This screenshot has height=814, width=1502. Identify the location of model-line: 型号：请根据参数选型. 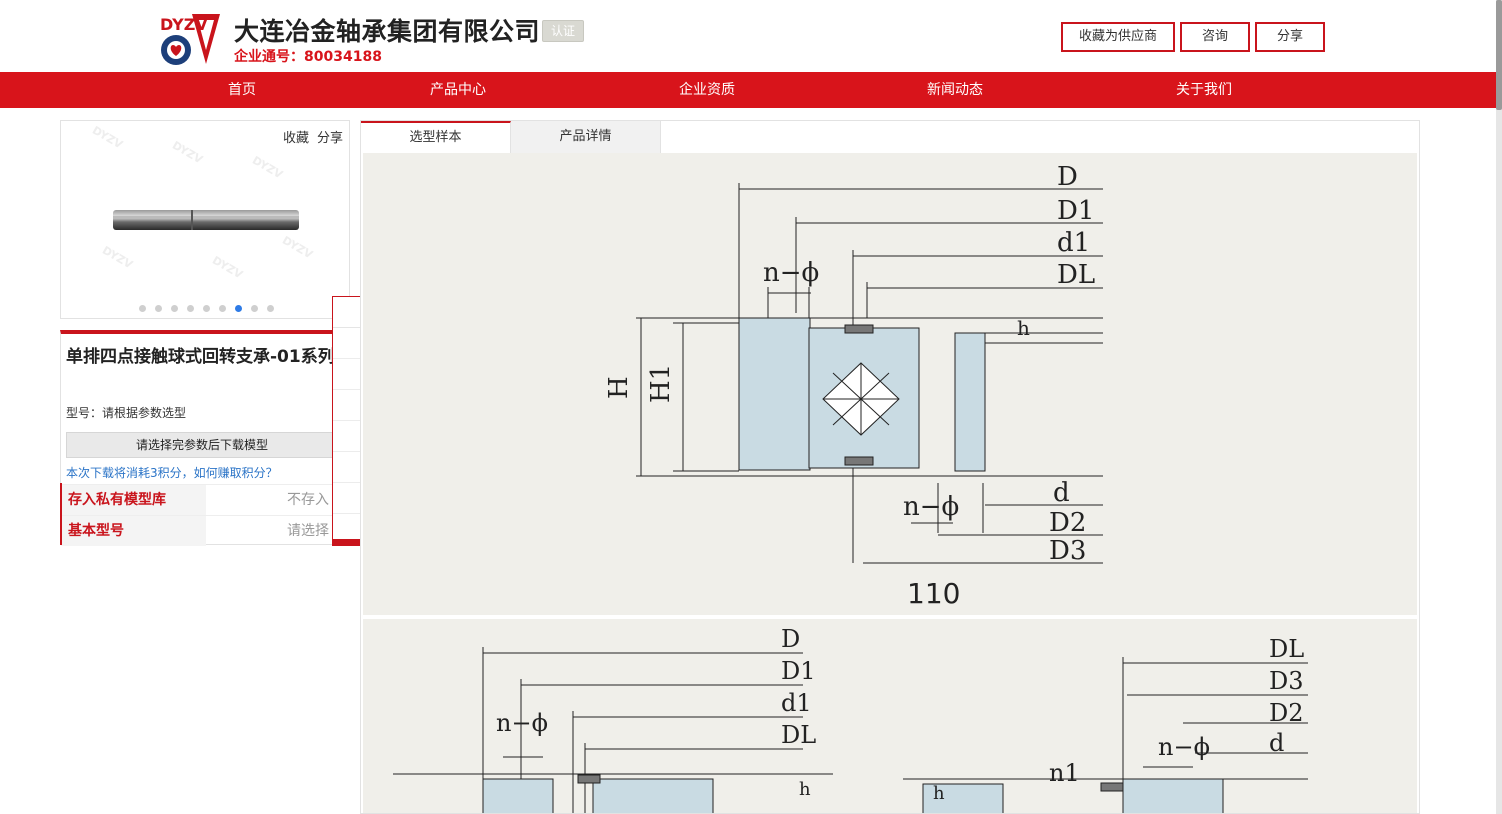
(126, 413).